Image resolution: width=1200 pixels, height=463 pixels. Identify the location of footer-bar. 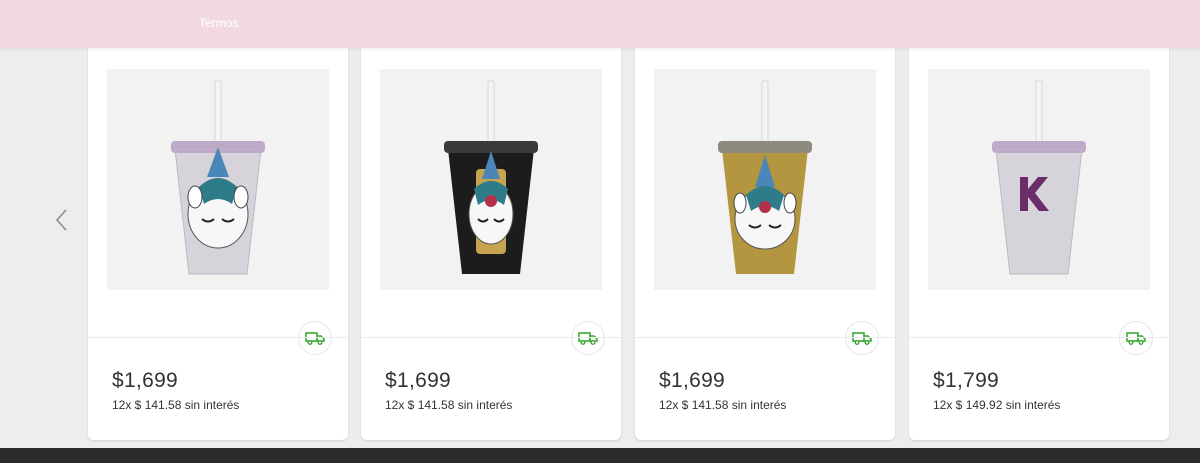
(600, 455).